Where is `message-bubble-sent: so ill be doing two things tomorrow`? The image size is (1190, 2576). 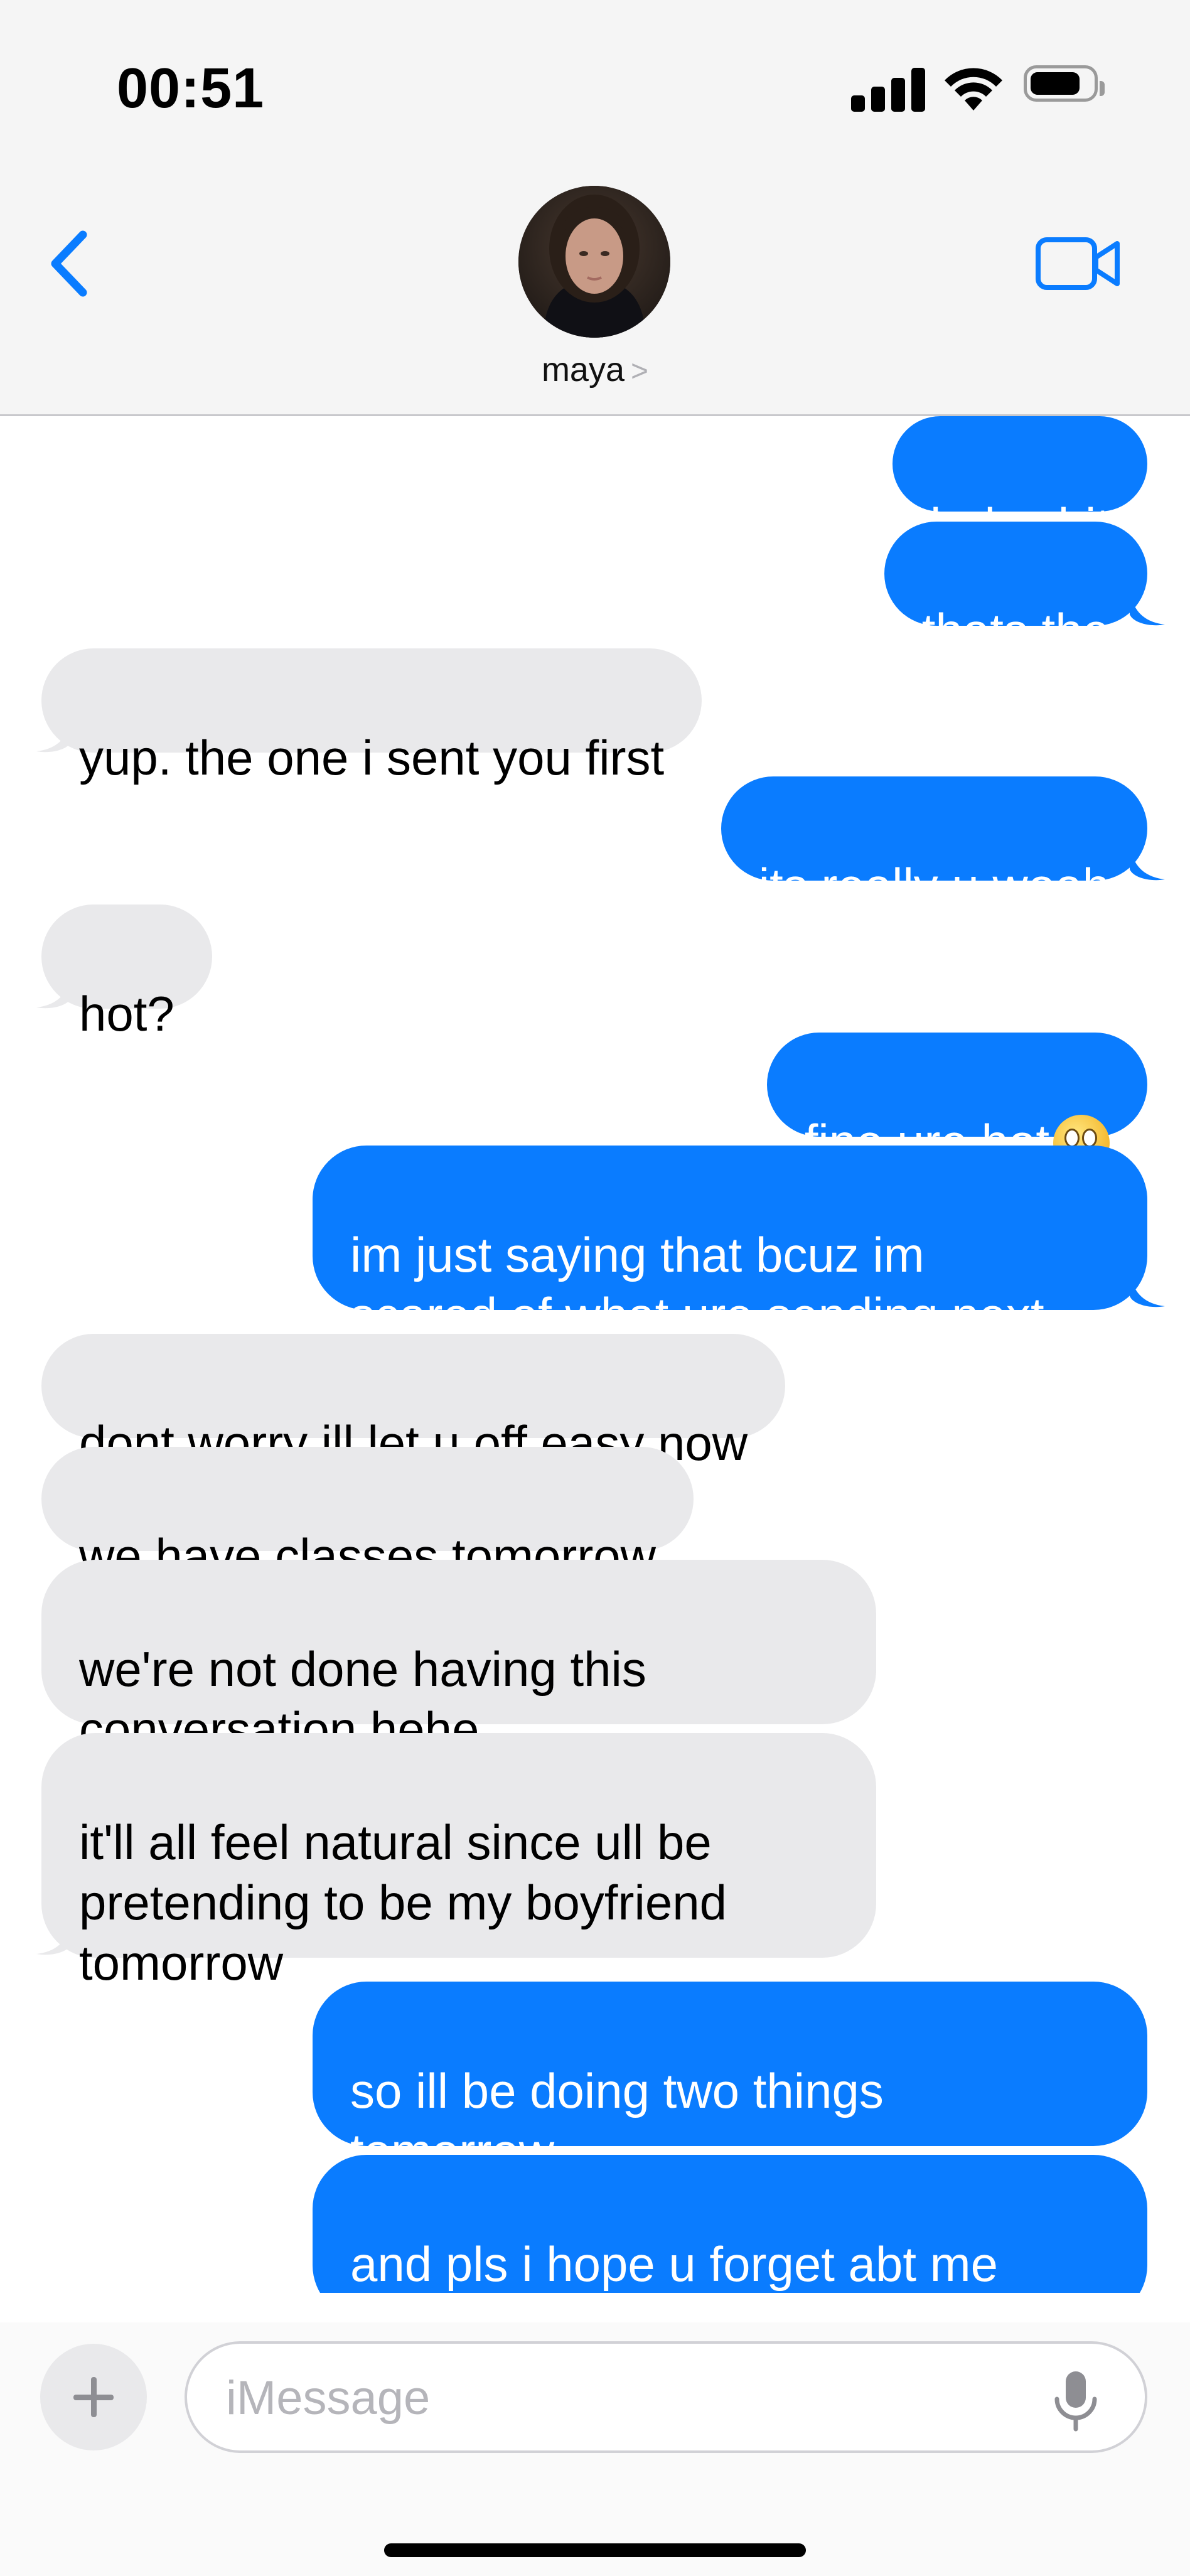 message-bubble-sent: so ill be doing two things tomorrow is located at coordinates (730, 2080).